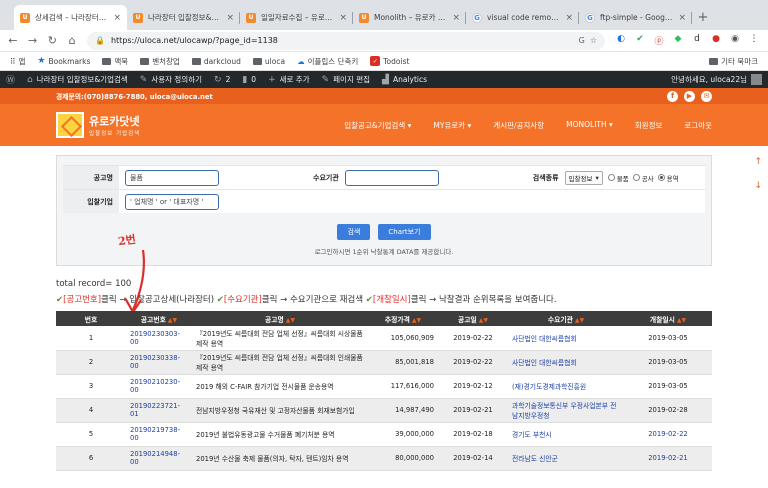 The image size is (768, 488). What do you see at coordinates (716, 79) in the screenshot?
I see `wp-account: 안녕하세요, uloca22님` at bounding box center [716, 79].